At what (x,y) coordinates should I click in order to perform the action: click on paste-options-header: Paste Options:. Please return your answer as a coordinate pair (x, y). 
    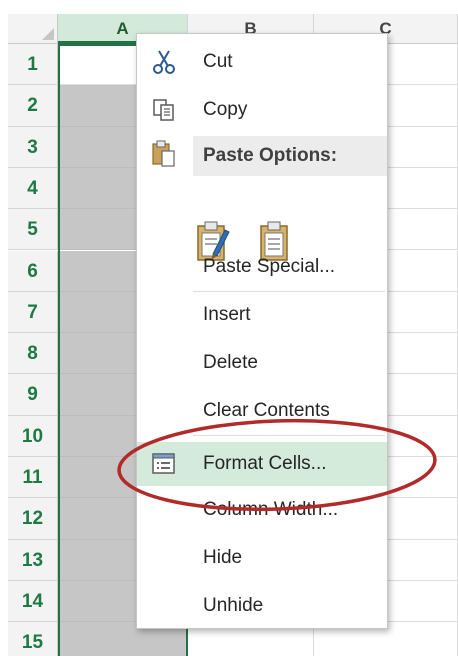
    Looking at the image, I should click on (290, 156).